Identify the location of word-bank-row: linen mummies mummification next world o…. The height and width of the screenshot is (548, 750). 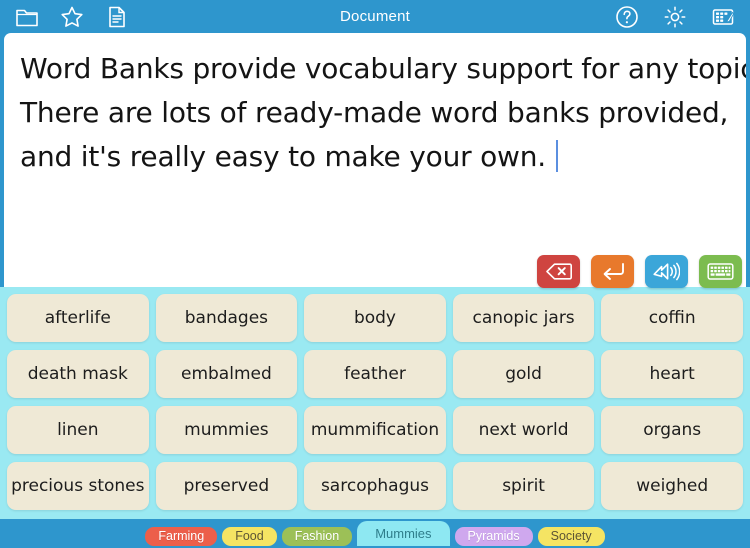
(375, 430).